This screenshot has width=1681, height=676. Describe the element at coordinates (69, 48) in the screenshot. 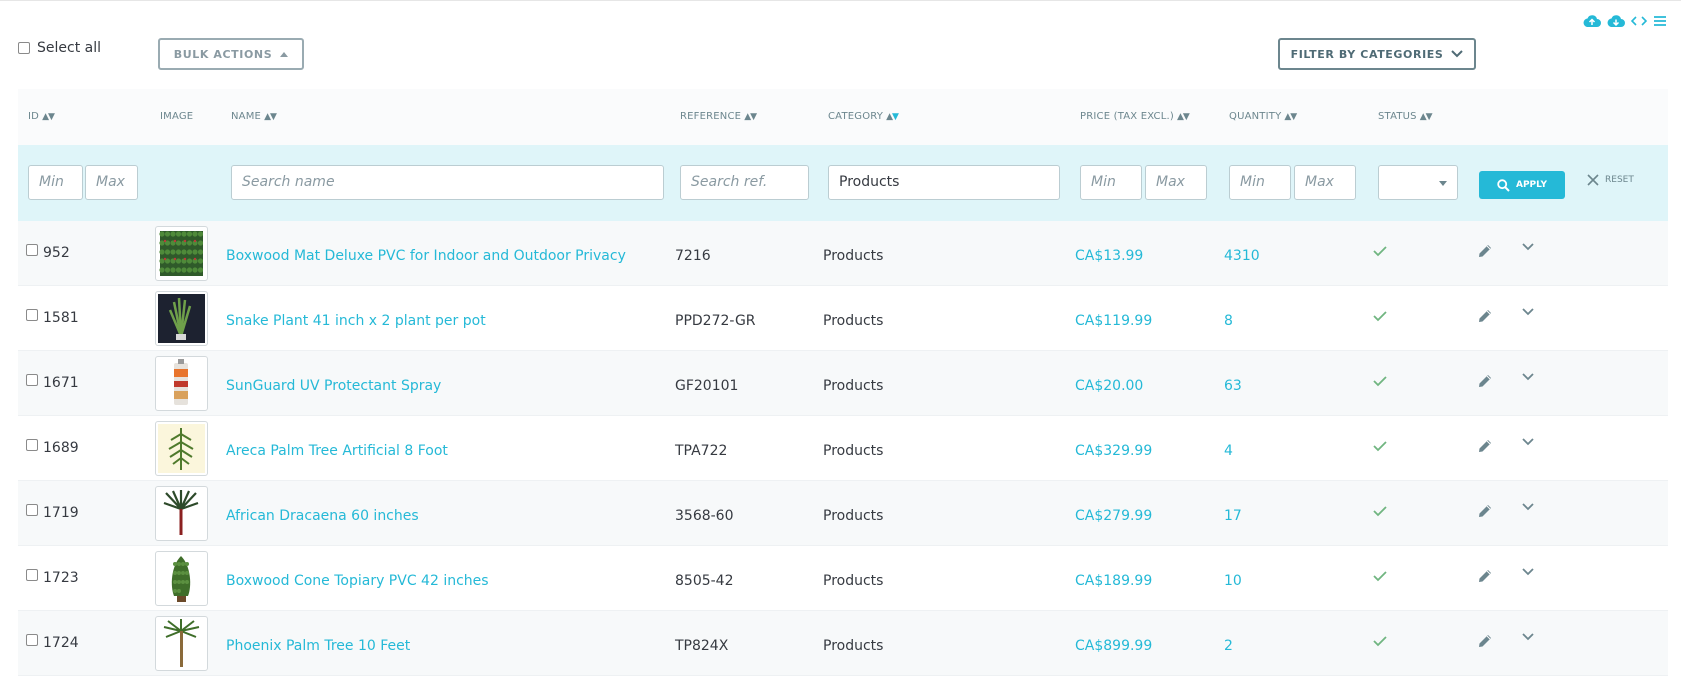

I see `select-all-label: Select all` at that location.